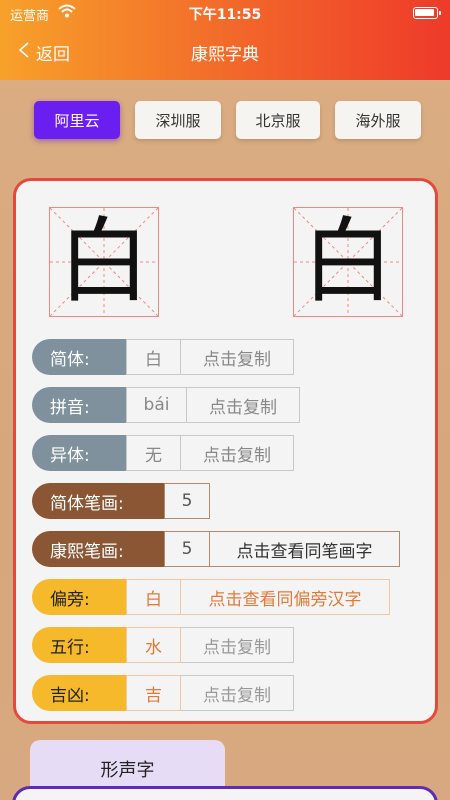 This screenshot has height=800, width=450. I want to click on row-label: 简体笔画:, so click(98, 501).